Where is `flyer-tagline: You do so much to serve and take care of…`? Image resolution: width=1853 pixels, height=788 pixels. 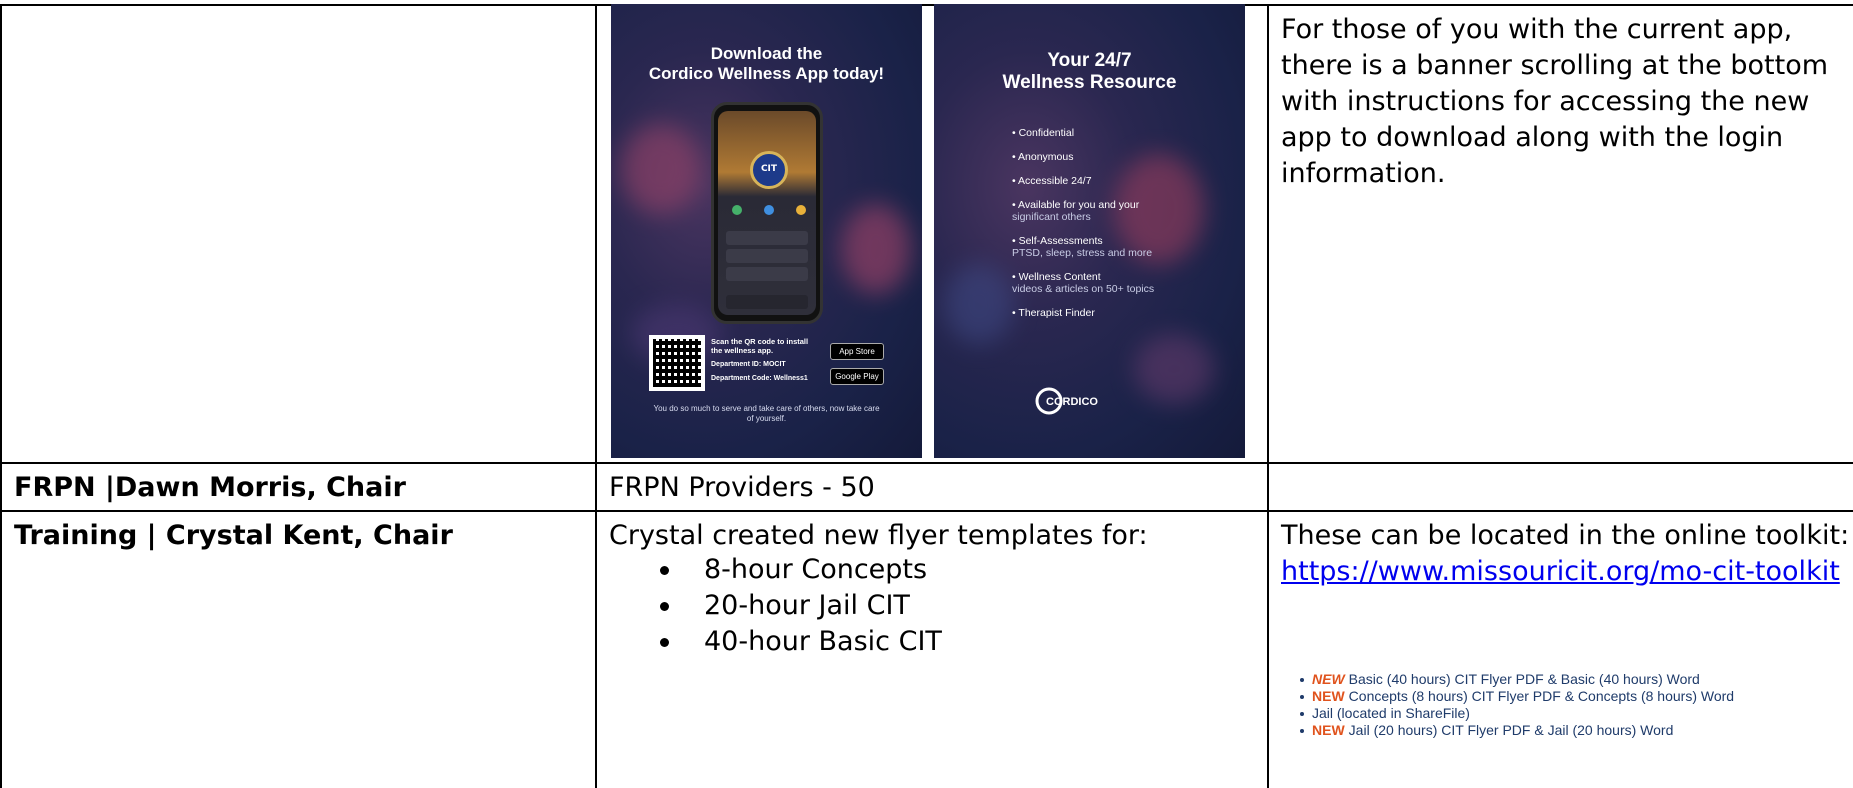
flyer-tagline: You do so much to serve and take care of… is located at coordinates (766, 413).